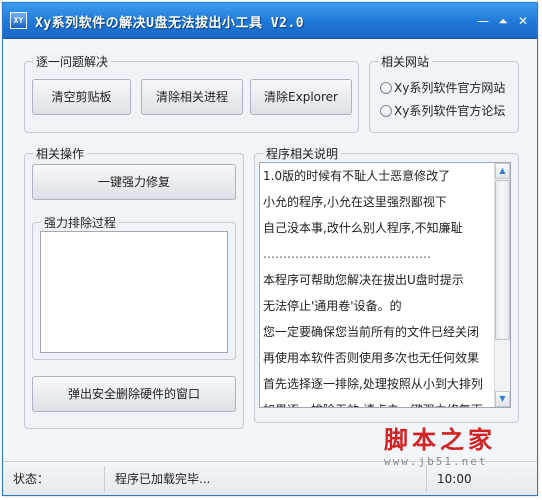 The image size is (542, 500). What do you see at coordinates (503, 21) in the screenshot?
I see `restore-button: ⏶` at bounding box center [503, 21].